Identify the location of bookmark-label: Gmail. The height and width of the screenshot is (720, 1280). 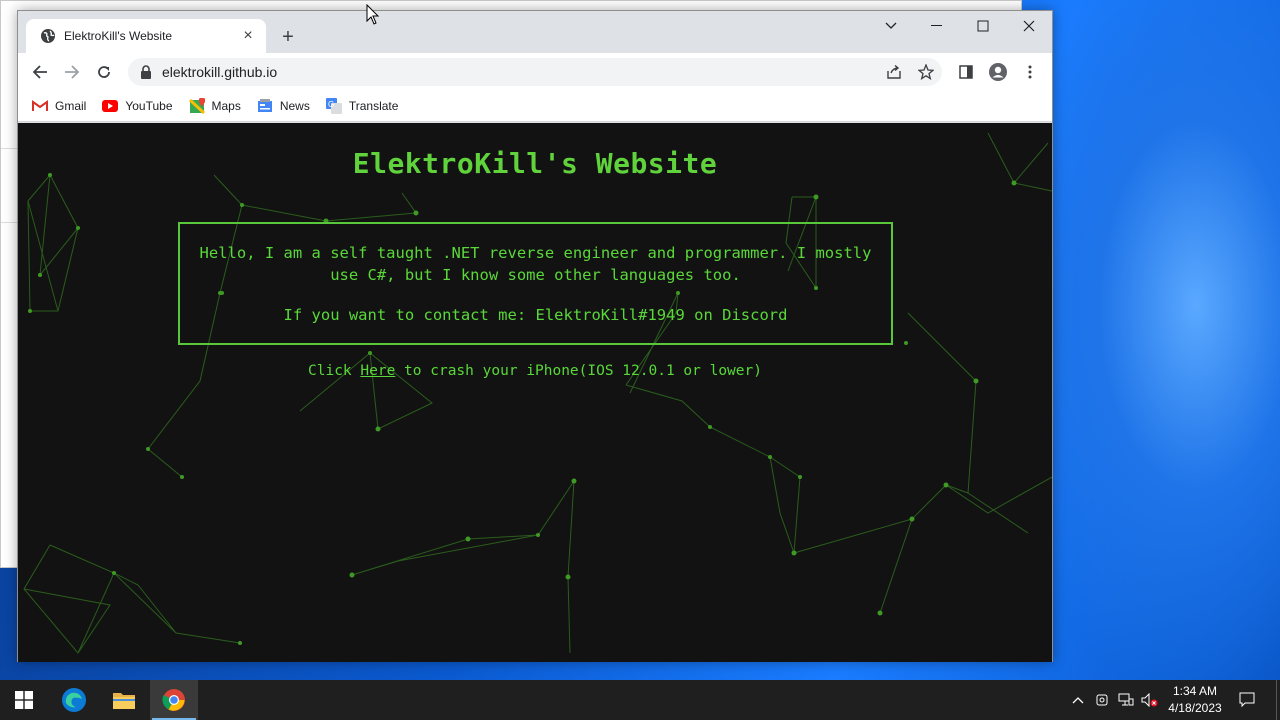
(71, 106).